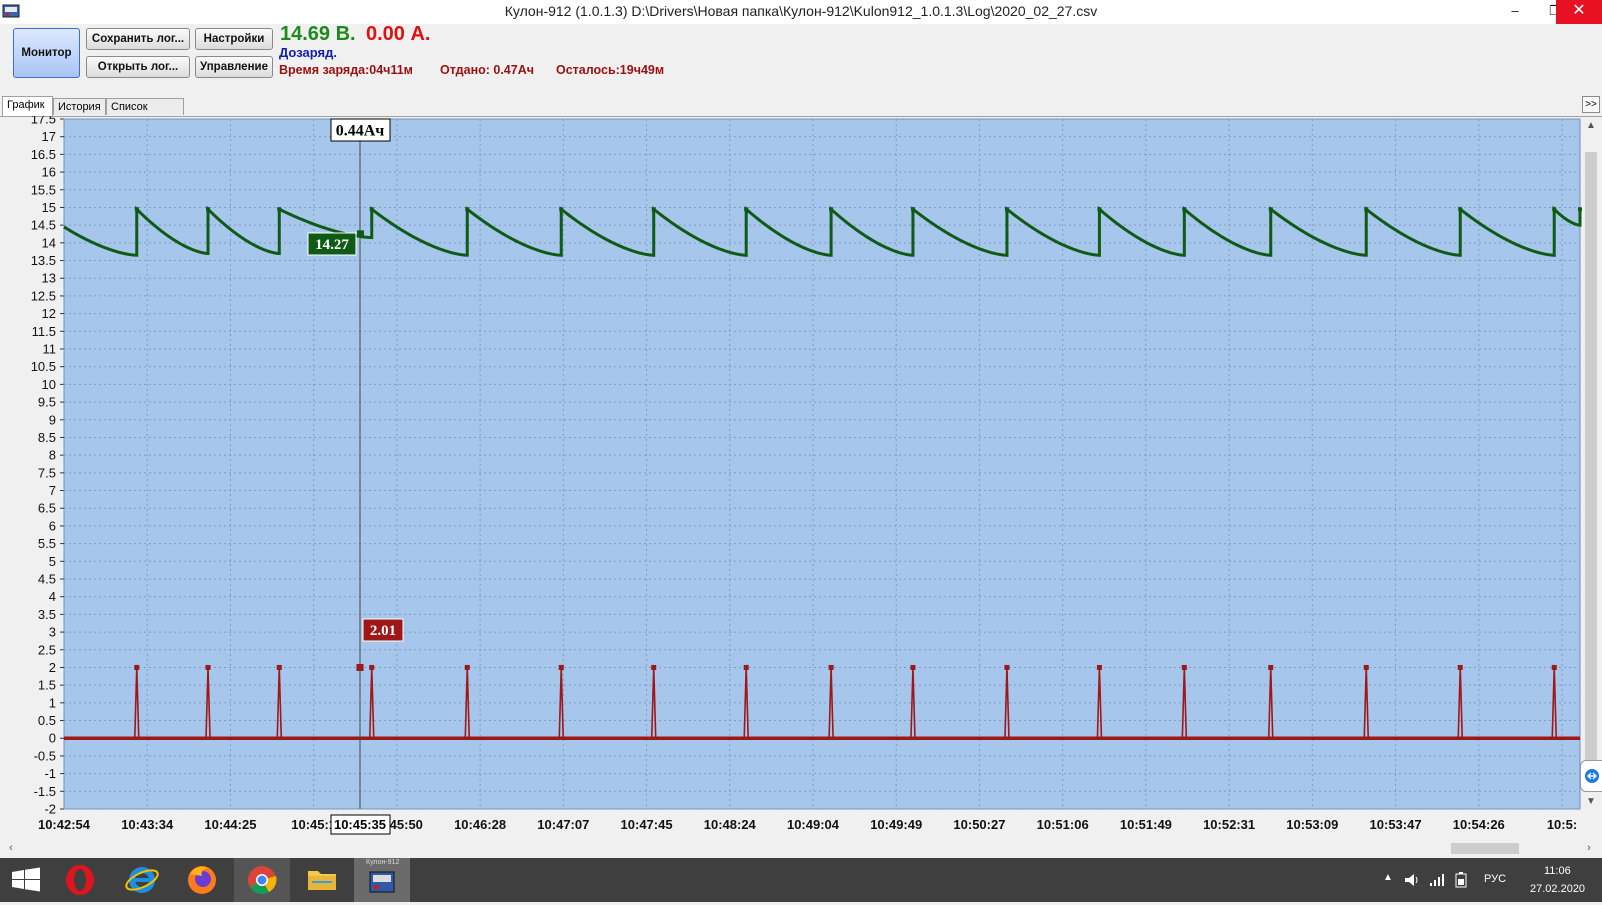 The height and width of the screenshot is (905, 1602). I want to click on y-tick-label: 3, so click(52, 632).